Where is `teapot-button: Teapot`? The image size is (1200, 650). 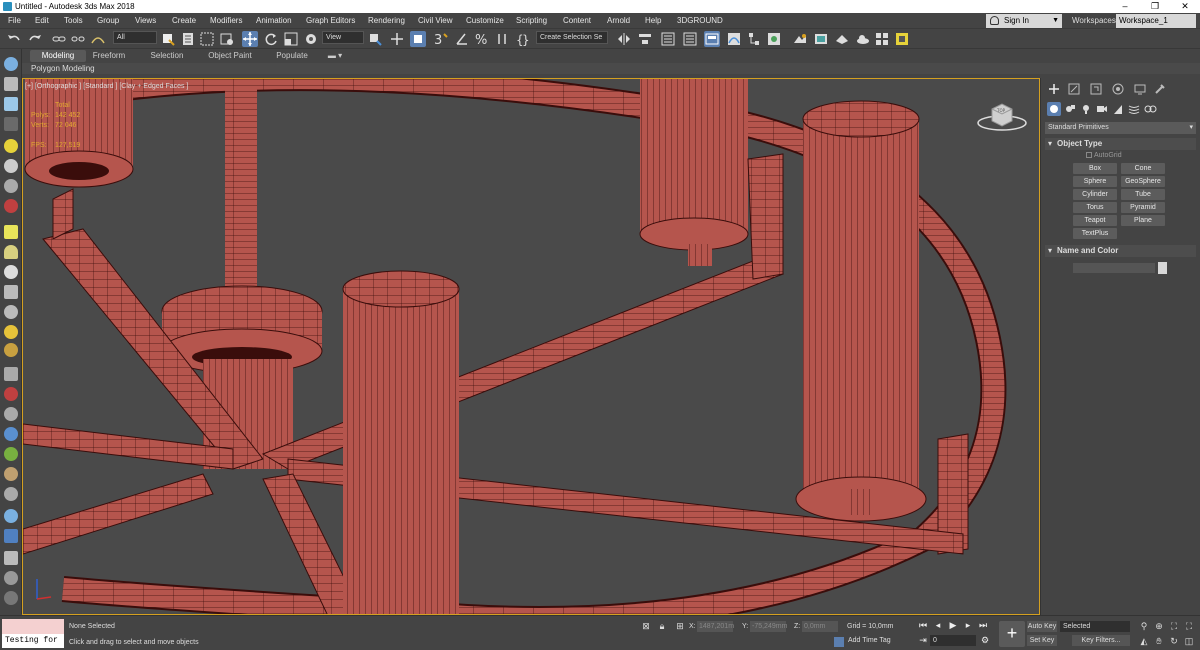
teapot-button: Teapot is located at coordinates (1095, 220).